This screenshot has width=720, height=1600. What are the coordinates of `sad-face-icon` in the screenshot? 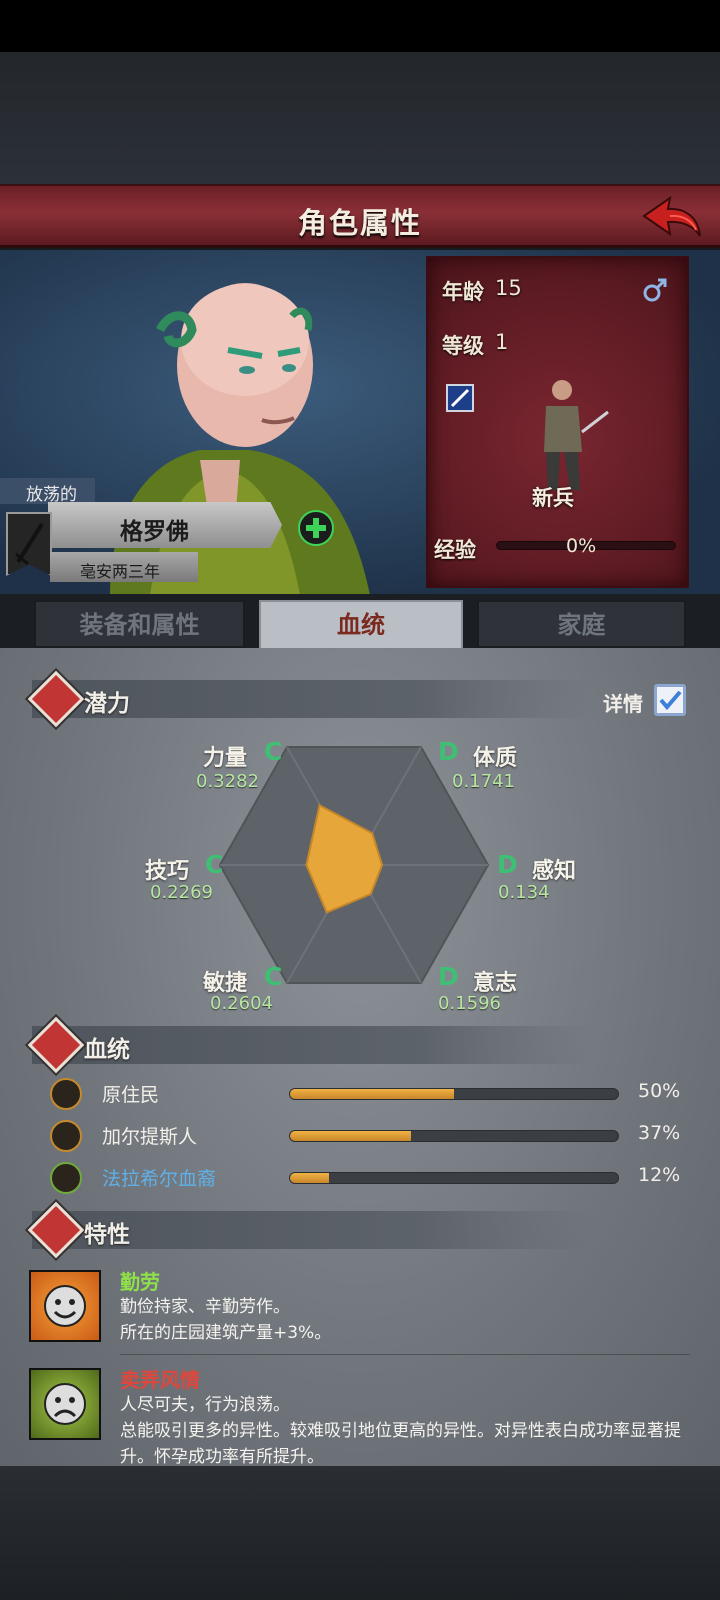 It's located at (65, 1404).